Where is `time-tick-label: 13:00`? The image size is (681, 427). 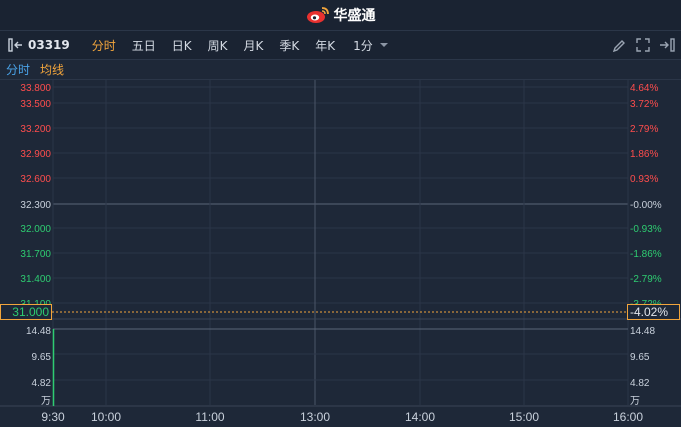
time-tick-label: 13:00 is located at coordinates (315, 417).